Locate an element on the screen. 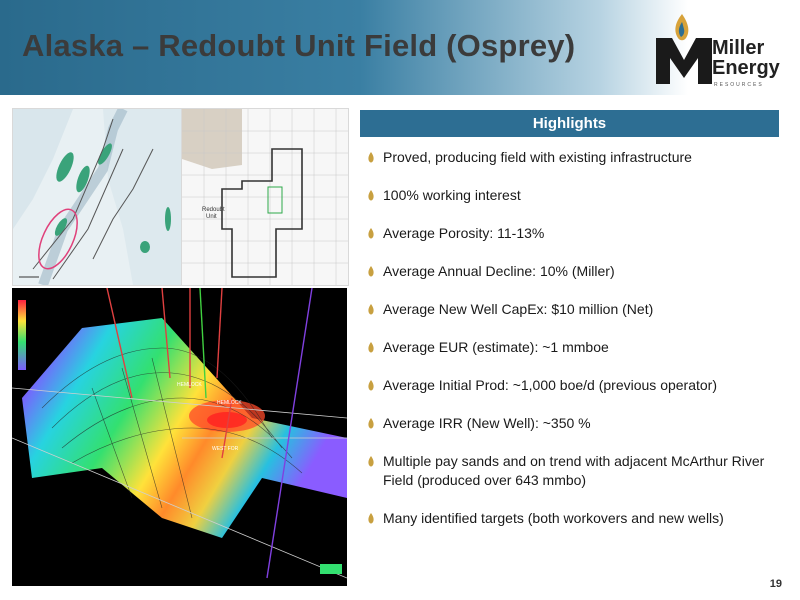  well-label-hemlock-1: HEMLOCK is located at coordinates (189, 385).